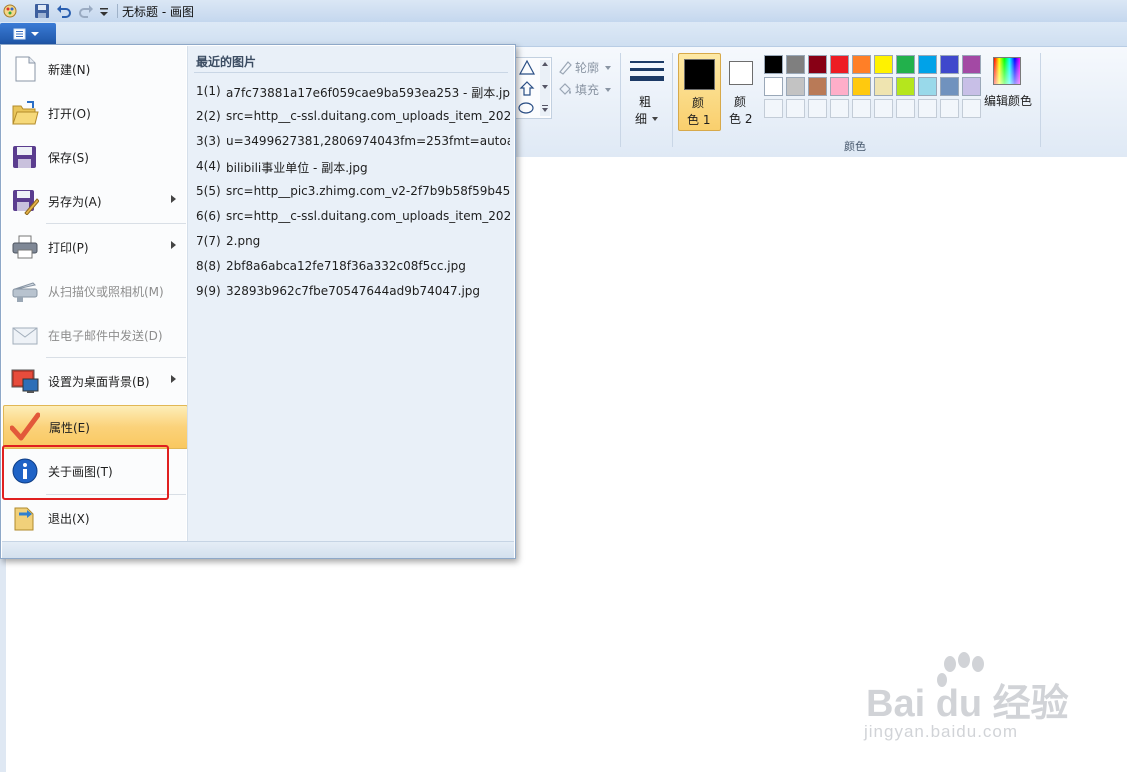 Image resolution: width=1127 pixels, height=772 pixels. Describe the element at coordinates (69, 519) in the screenshot. I see `menu-item-label: 退出(X)` at that location.